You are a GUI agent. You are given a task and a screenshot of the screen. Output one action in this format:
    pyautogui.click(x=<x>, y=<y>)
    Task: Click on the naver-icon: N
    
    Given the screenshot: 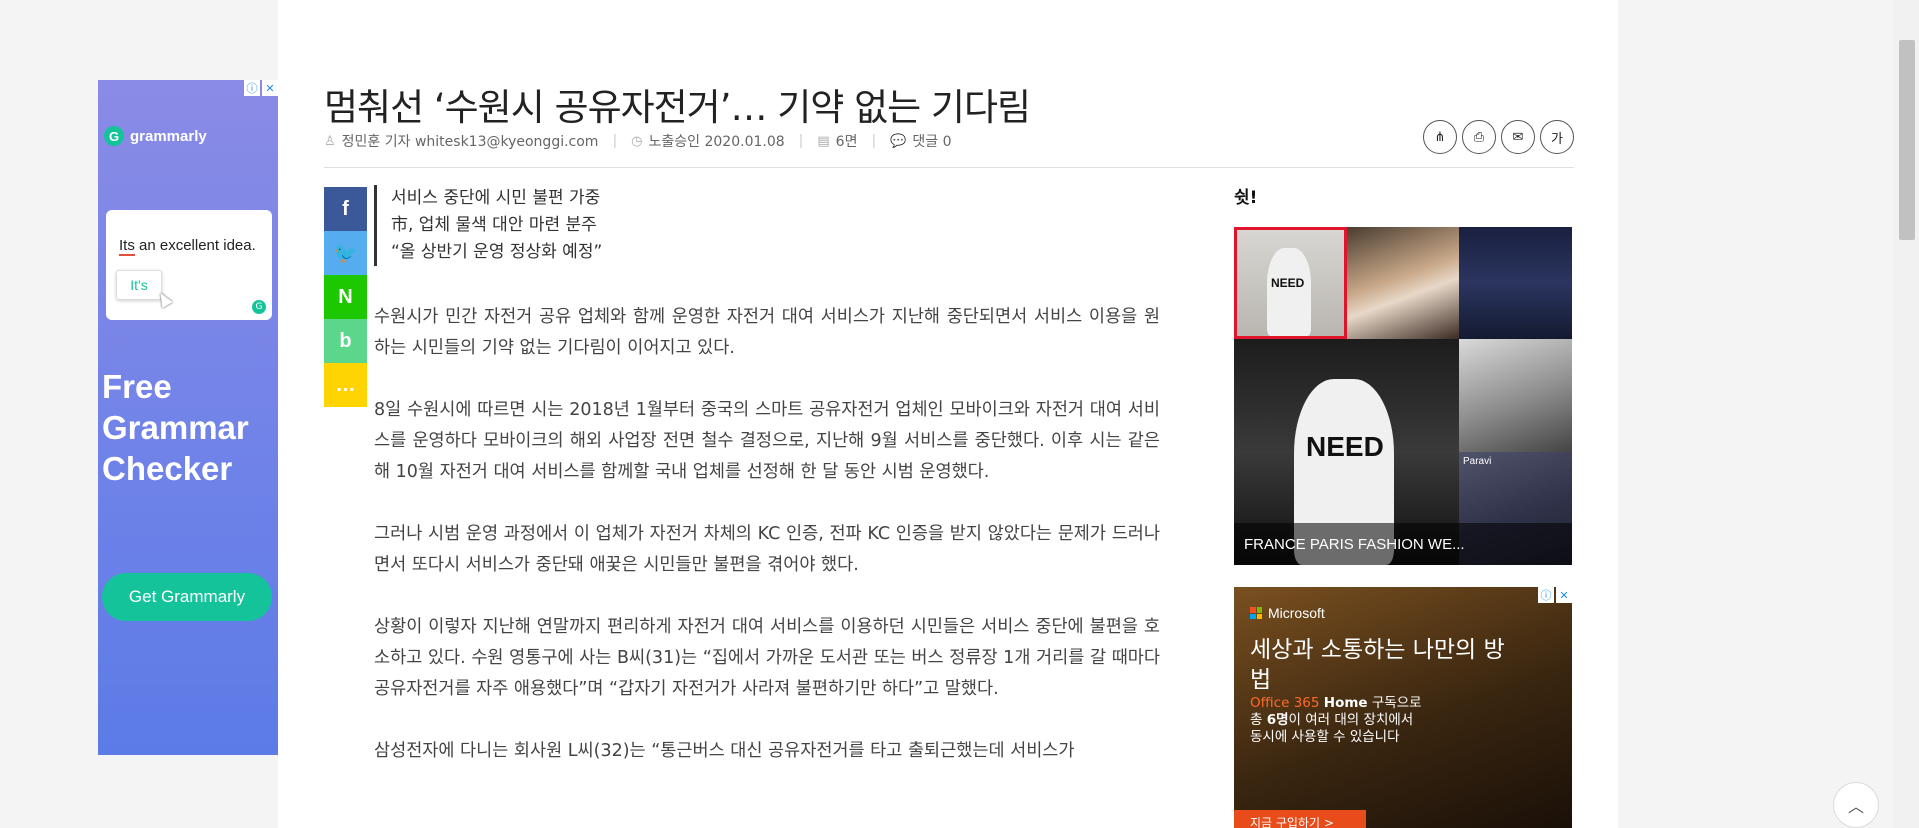 What is the action you would take?
    pyautogui.click(x=345, y=296)
    